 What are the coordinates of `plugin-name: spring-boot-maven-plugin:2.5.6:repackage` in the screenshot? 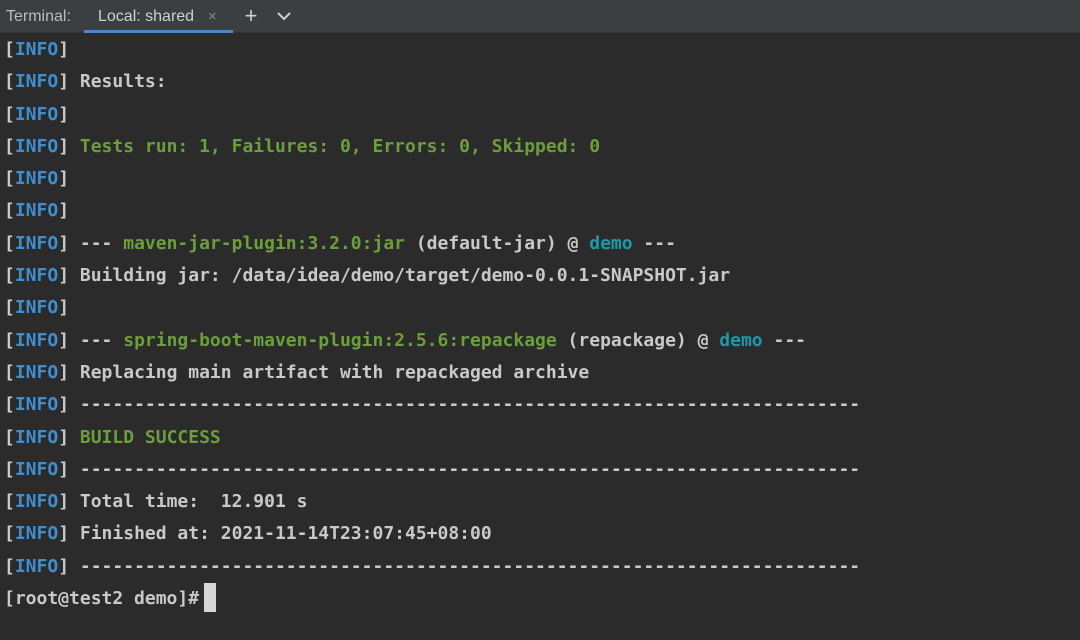 It's located at (340, 340).